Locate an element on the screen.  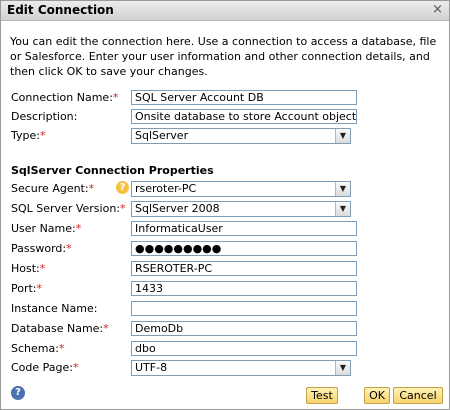
ok-button: OK is located at coordinates (377, 395).